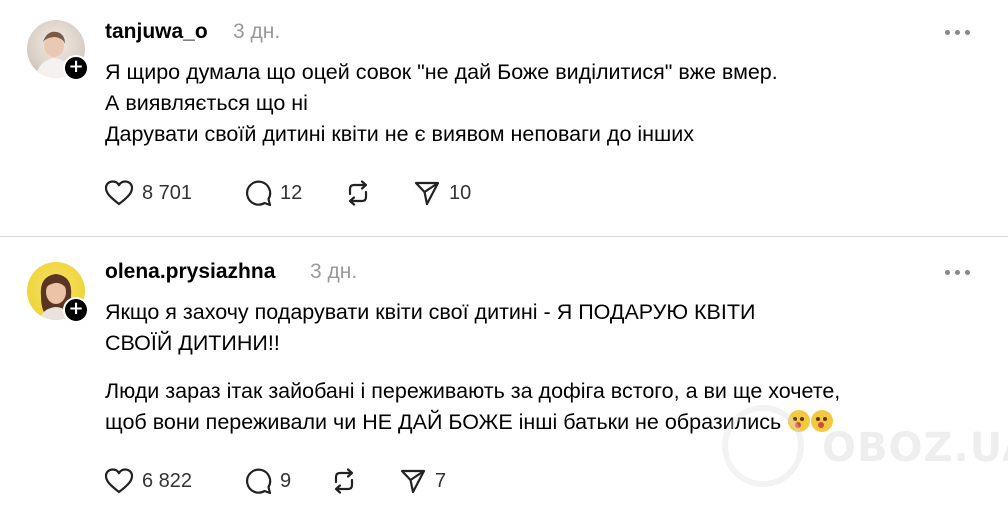  Describe the element at coordinates (167, 480) in the screenshot. I see `likes-count: 6 822` at that location.